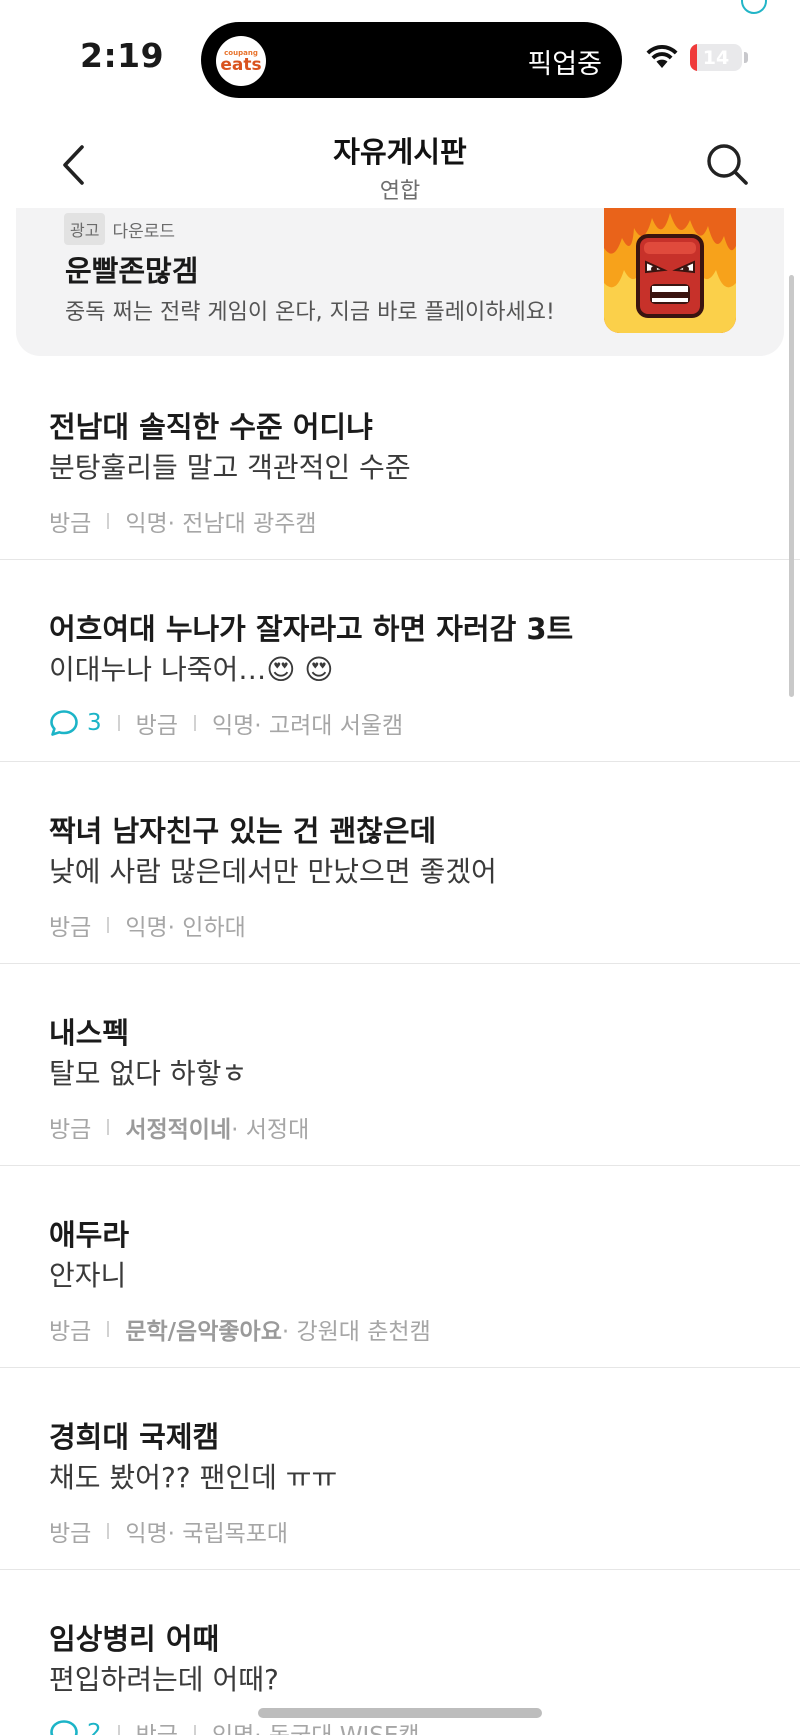 Image resolution: width=800 pixels, height=1735 pixels. I want to click on chevron-left-icon, so click(73, 165).